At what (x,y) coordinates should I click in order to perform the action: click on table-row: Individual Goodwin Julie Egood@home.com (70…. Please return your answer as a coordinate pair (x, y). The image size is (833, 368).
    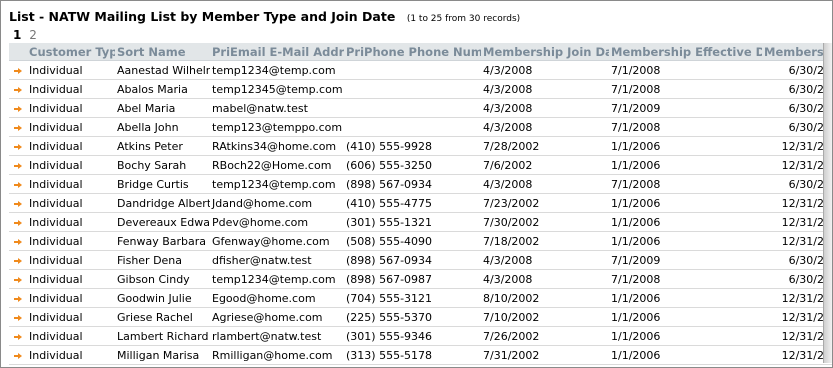
    Looking at the image, I should click on (420, 298).